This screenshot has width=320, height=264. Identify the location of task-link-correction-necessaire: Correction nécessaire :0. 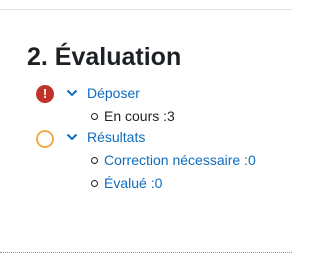
(180, 160).